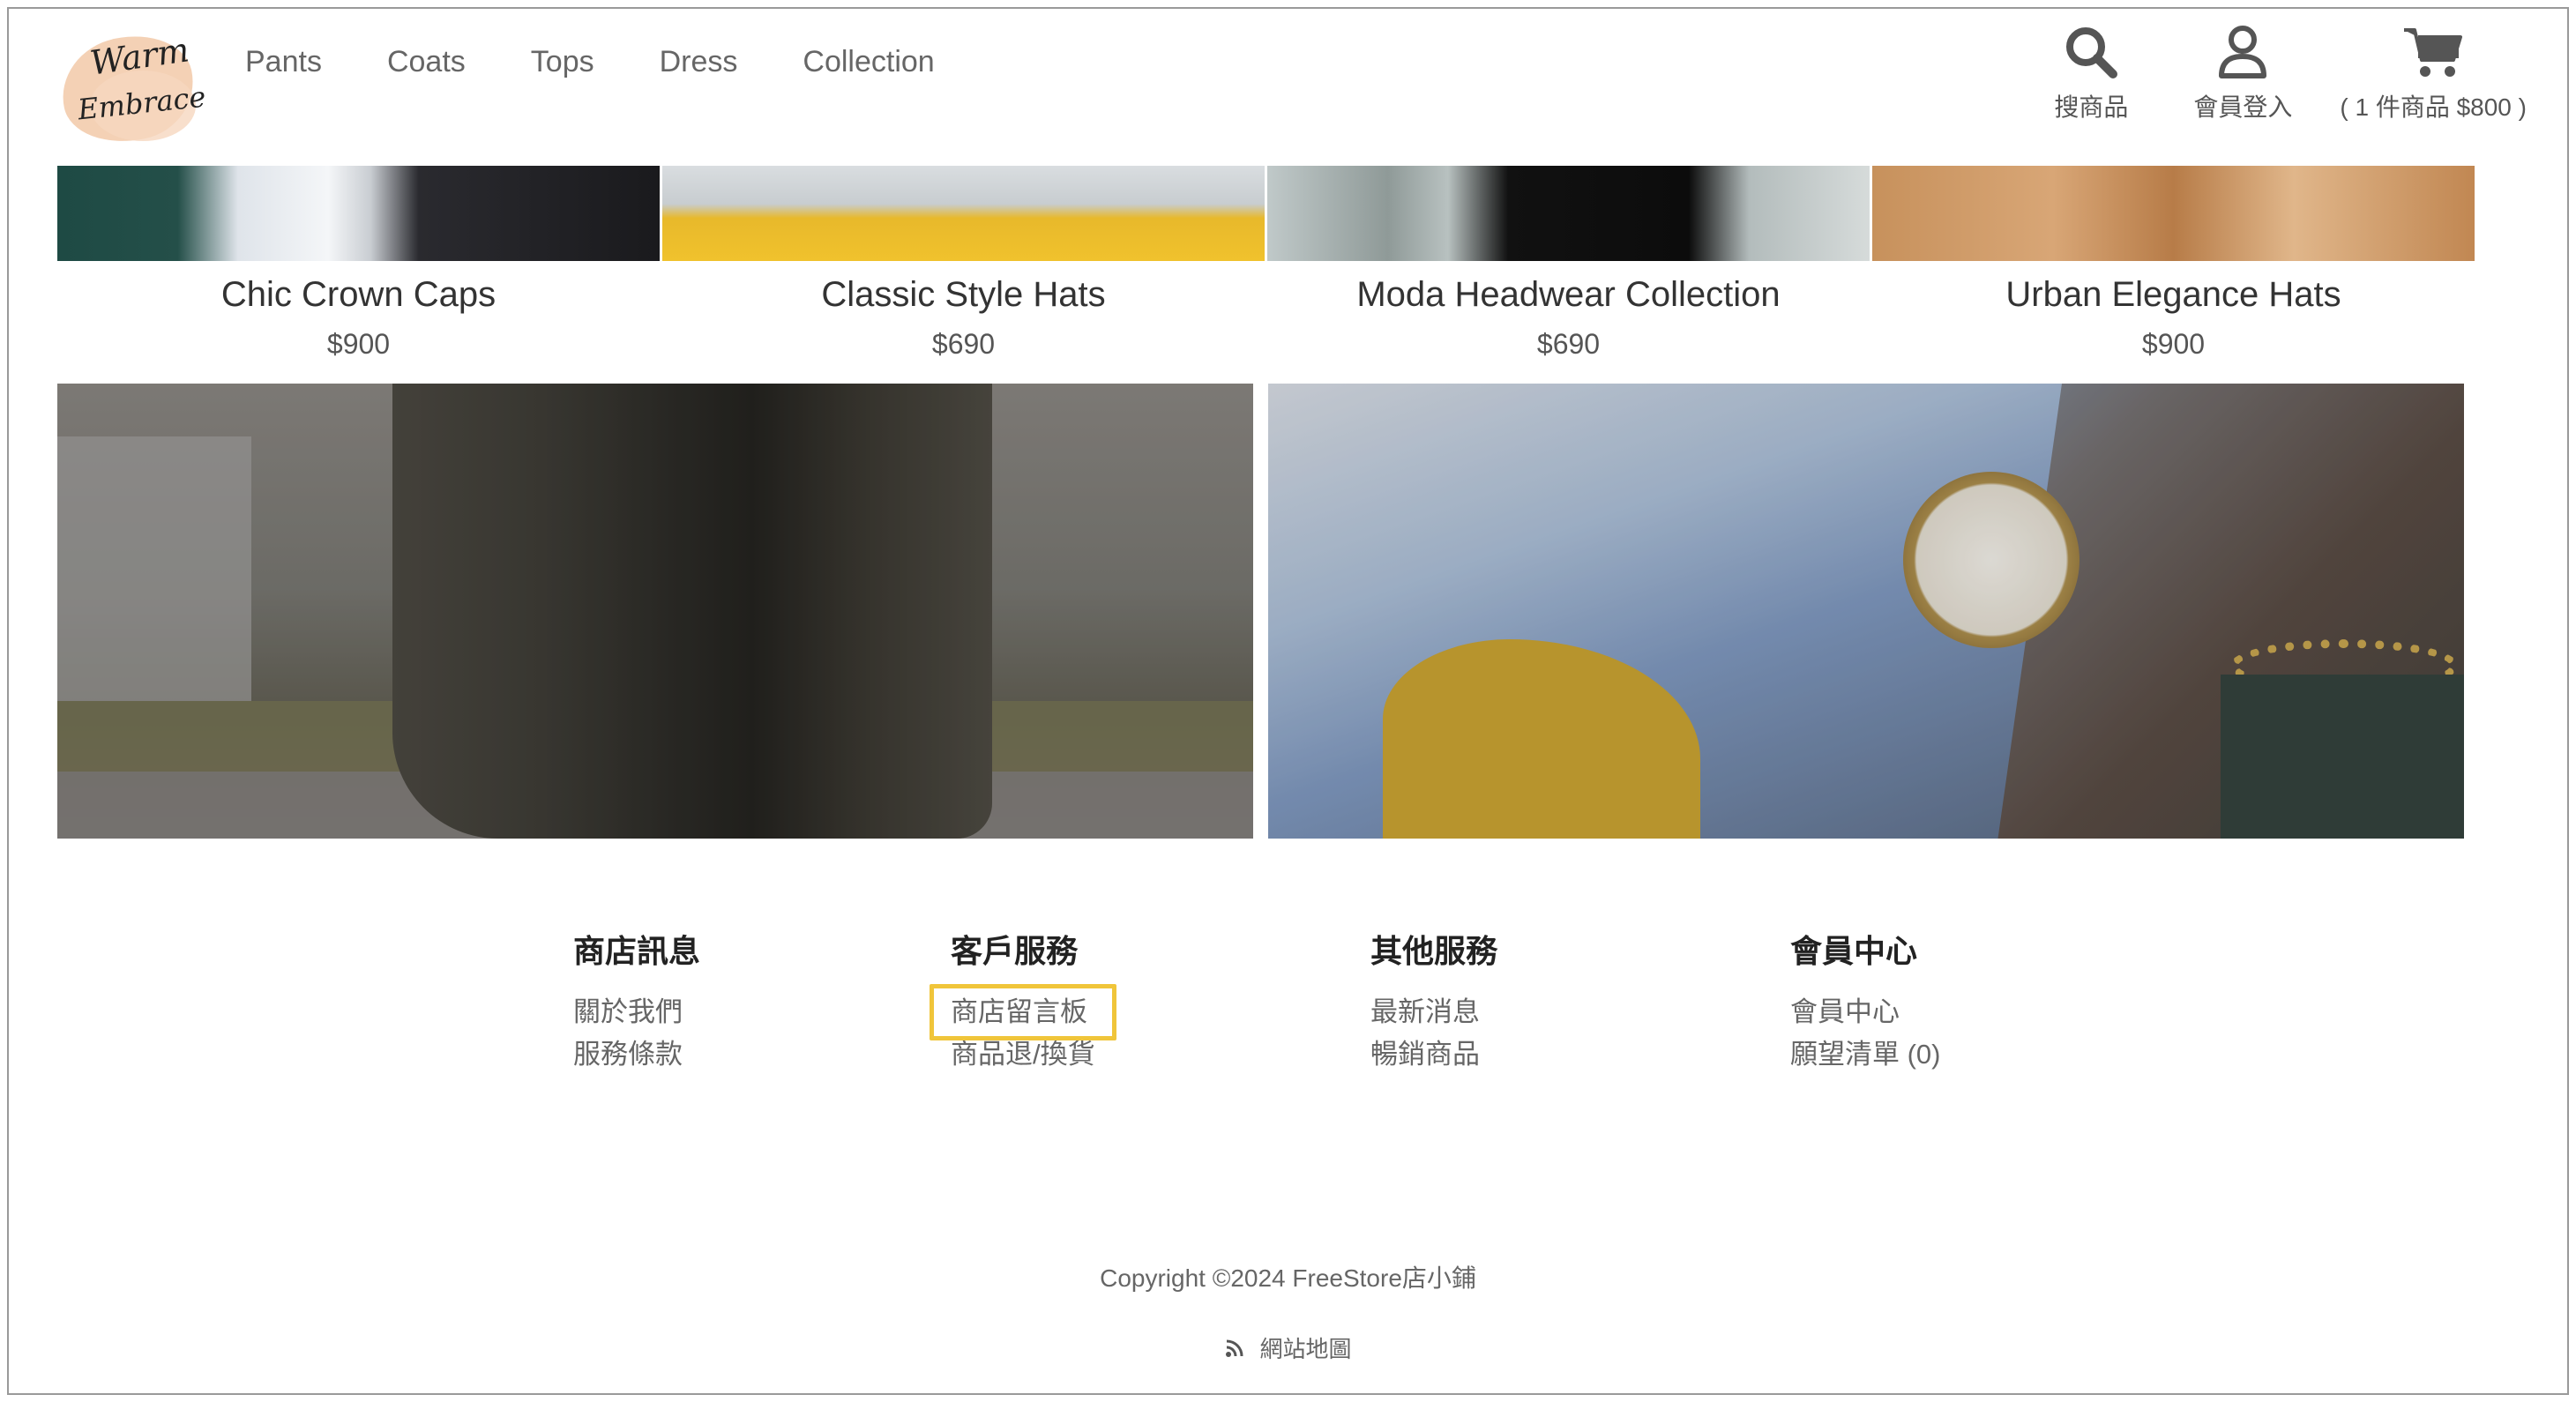 The image size is (2576, 1402). What do you see at coordinates (1288, 1278) in the screenshot?
I see `copyright-text: Copyright ©2024 FreeStore店小鋪` at bounding box center [1288, 1278].